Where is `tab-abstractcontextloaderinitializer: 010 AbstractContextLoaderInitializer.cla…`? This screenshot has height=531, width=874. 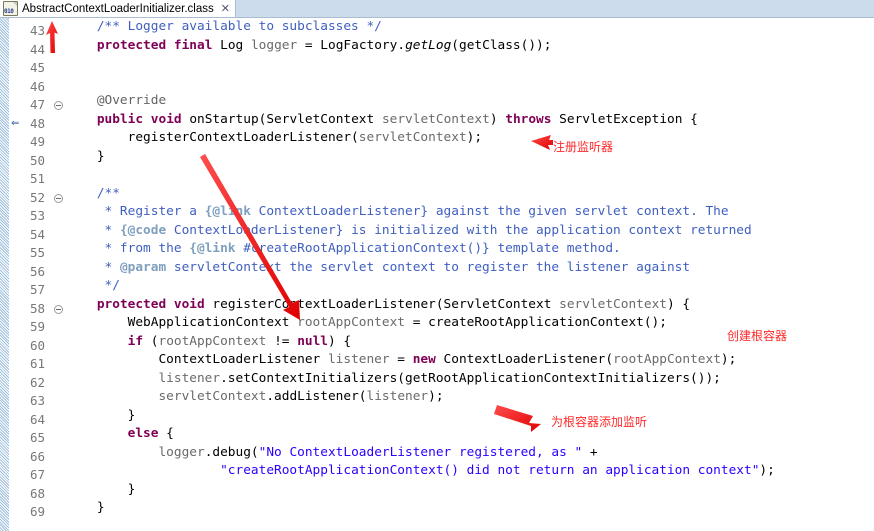
tab-abstractcontextloaderinitializer: 010 AbstractContextLoaderInitializer.cla… is located at coordinates (118, 8).